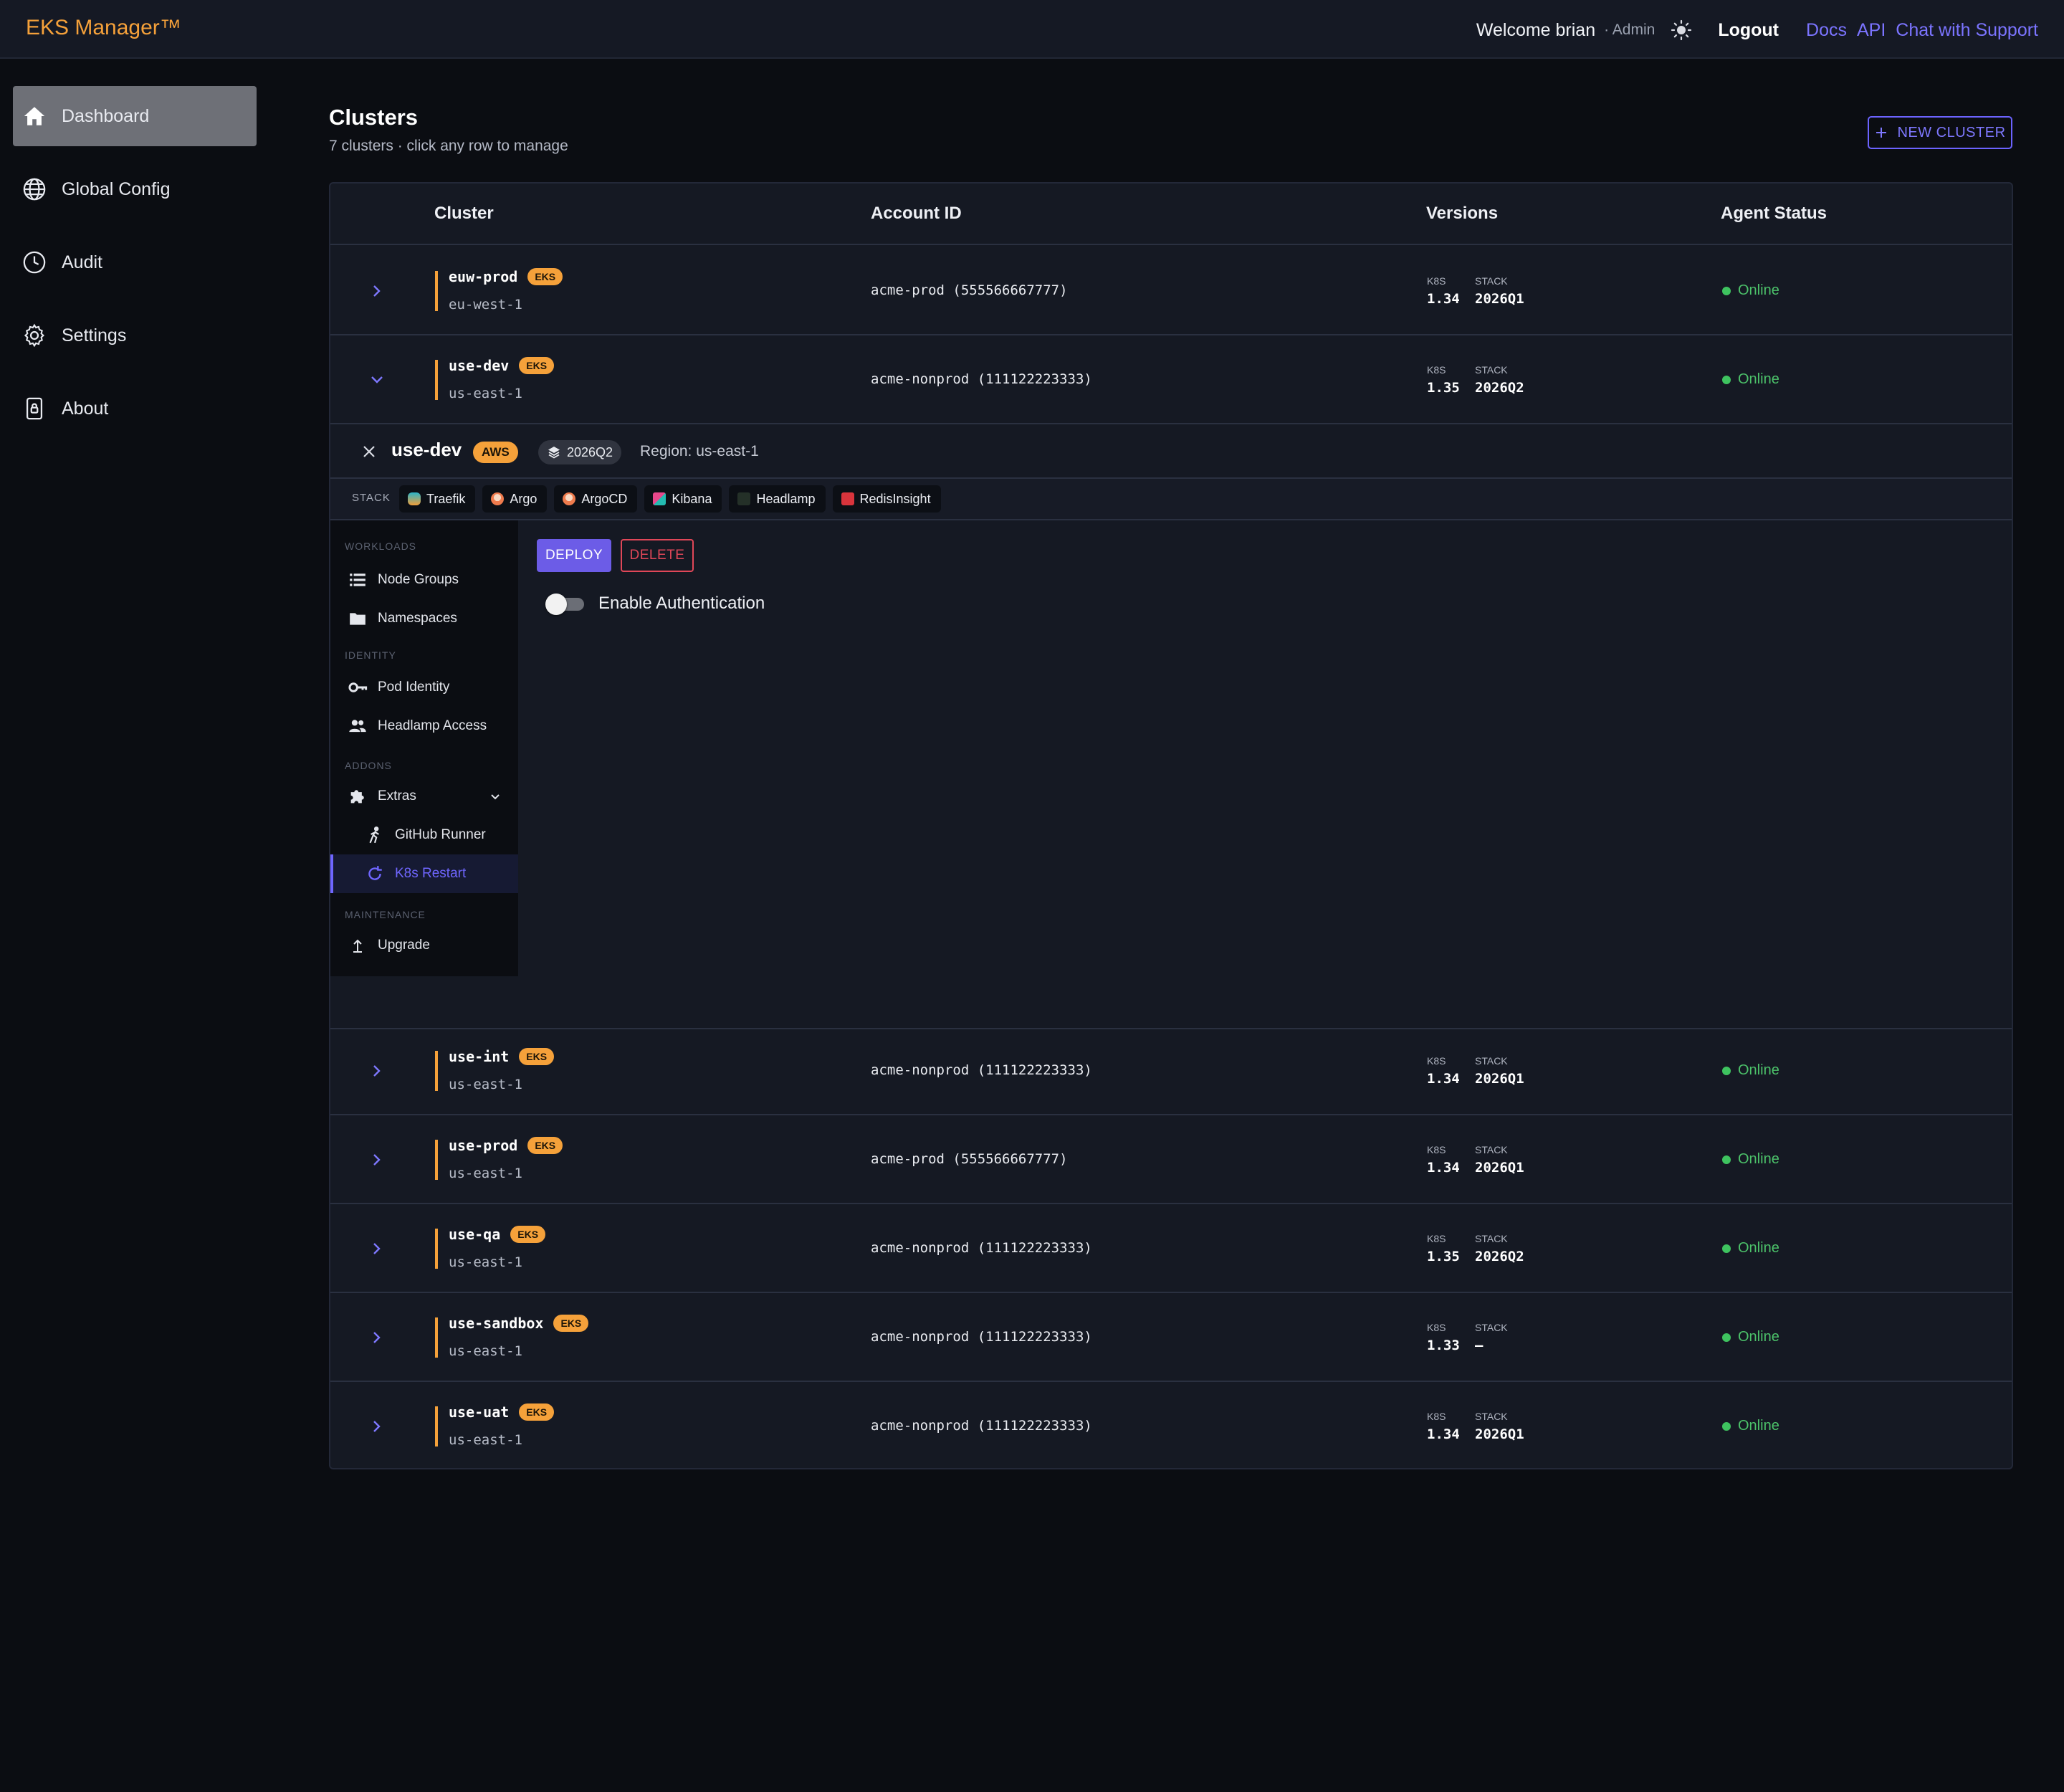 The width and height of the screenshot is (2064, 1792). I want to click on refresh-icon, so click(375, 874).